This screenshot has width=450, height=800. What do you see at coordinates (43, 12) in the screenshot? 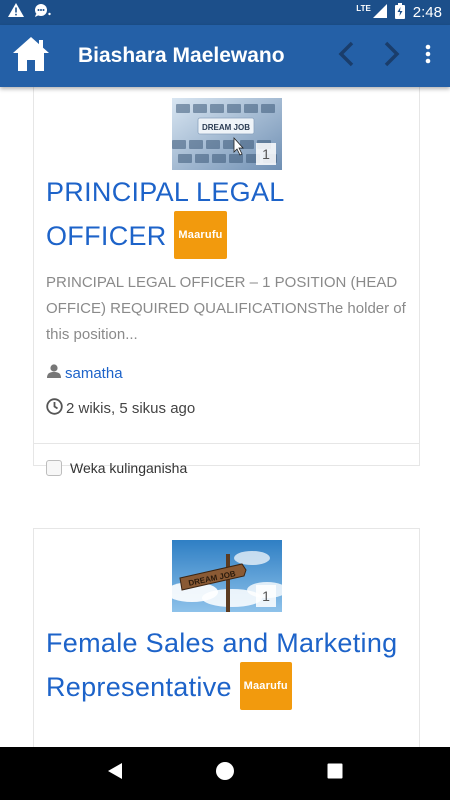
I see `chat-icon` at bounding box center [43, 12].